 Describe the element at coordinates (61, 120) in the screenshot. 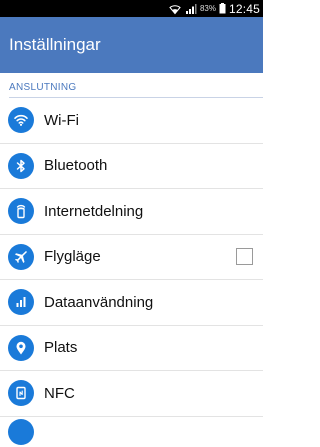

I see `settings-item-label: Wi-Fi` at that location.